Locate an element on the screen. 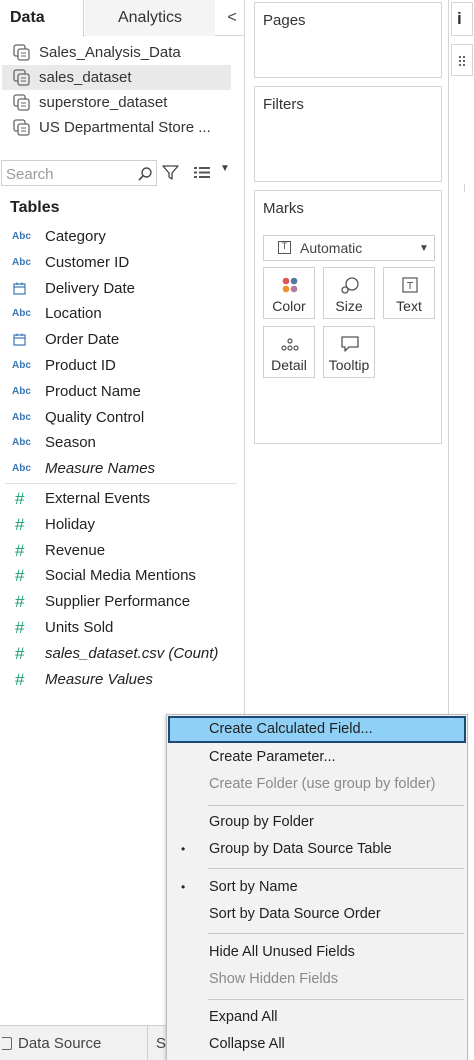  size-button: Size is located at coordinates (349, 293).